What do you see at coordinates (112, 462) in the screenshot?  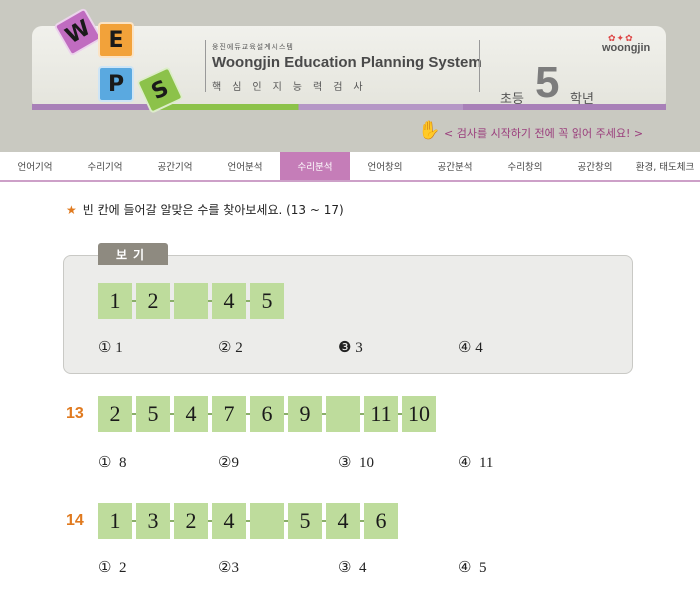 I see `answer-option: ① 8` at bounding box center [112, 462].